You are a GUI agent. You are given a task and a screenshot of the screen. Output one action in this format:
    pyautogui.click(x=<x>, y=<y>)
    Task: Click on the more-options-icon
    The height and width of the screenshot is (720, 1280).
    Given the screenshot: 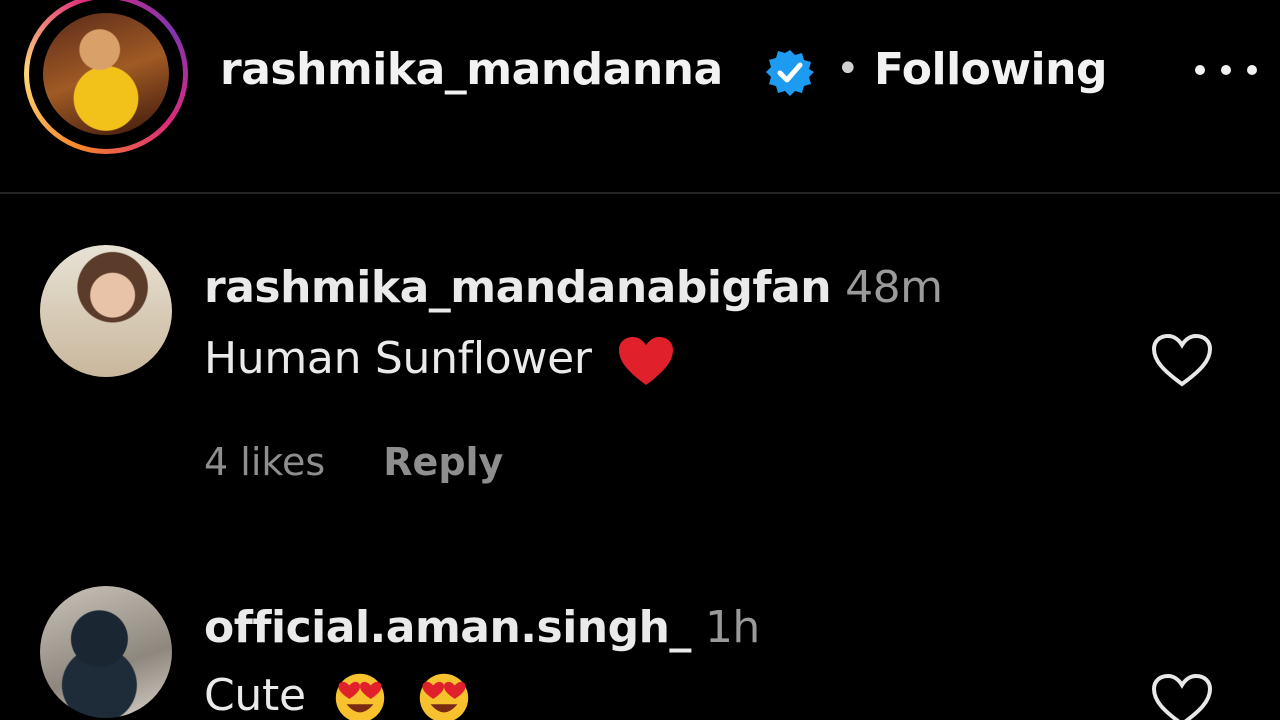 What is the action you would take?
    pyautogui.click(x=1226, y=70)
    